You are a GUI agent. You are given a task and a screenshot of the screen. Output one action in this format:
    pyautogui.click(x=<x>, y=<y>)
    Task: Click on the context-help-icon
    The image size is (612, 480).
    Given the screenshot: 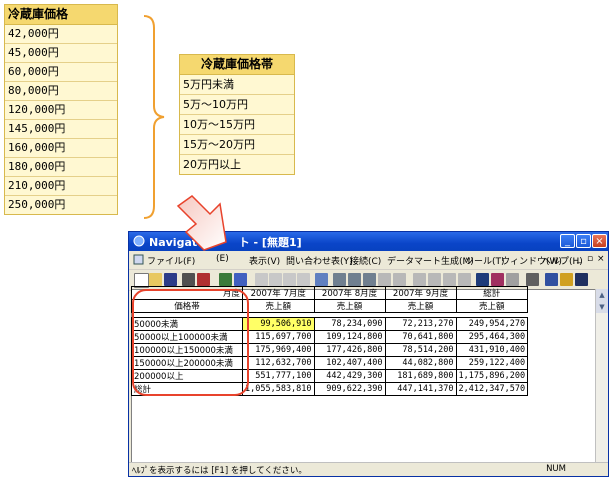 What is the action you would take?
    pyautogui.click(x=581, y=279)
    